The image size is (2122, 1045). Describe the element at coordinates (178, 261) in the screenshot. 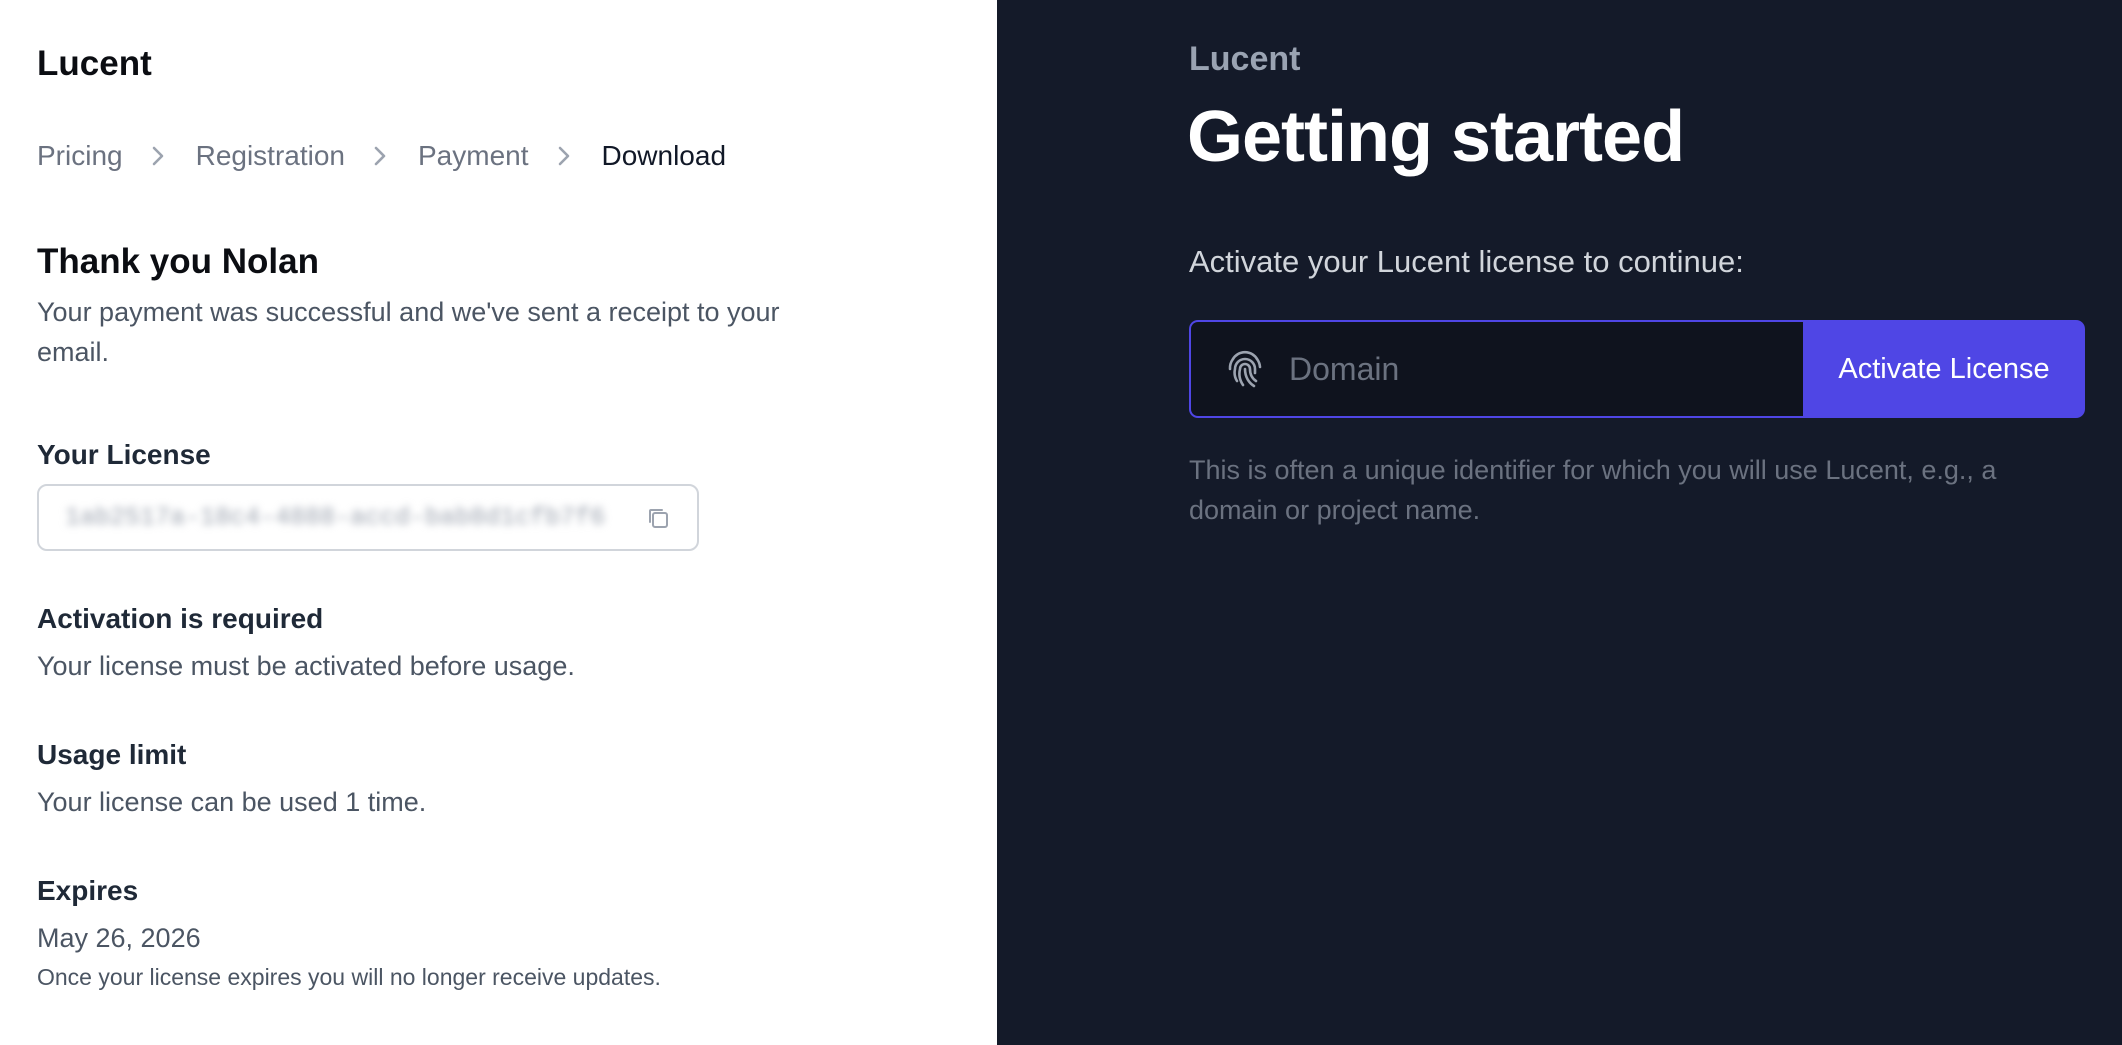

I see `thank-you-heading: Thank you Nolan` at that location.